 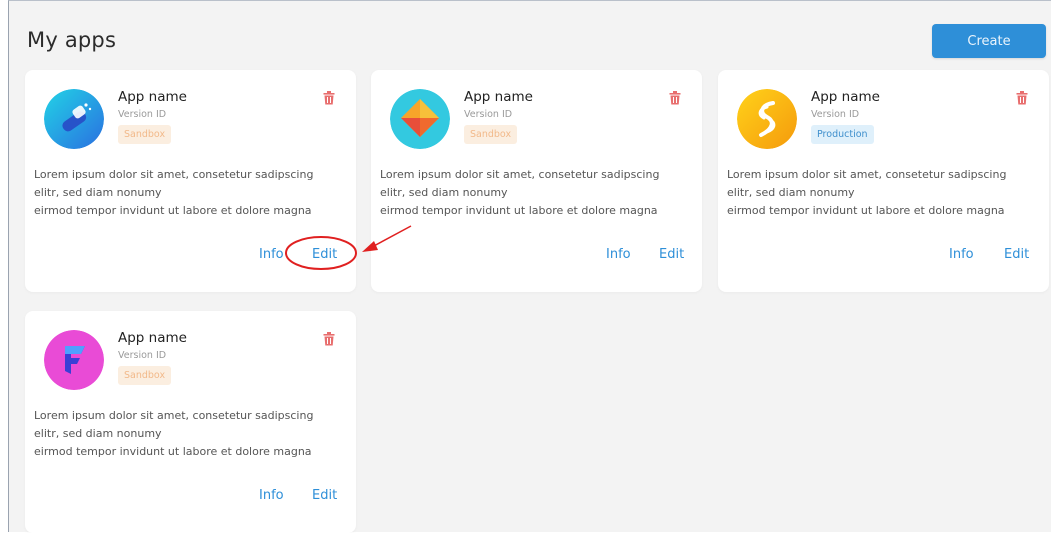 What do you see at coordinates (842, 134) in the screenshot?
I see `environment-badge: Production` at bounding box center [842, 134].